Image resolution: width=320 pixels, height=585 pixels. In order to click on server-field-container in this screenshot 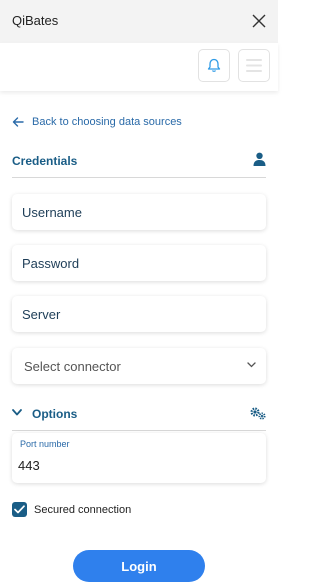, I will do `click(139, 314)`.